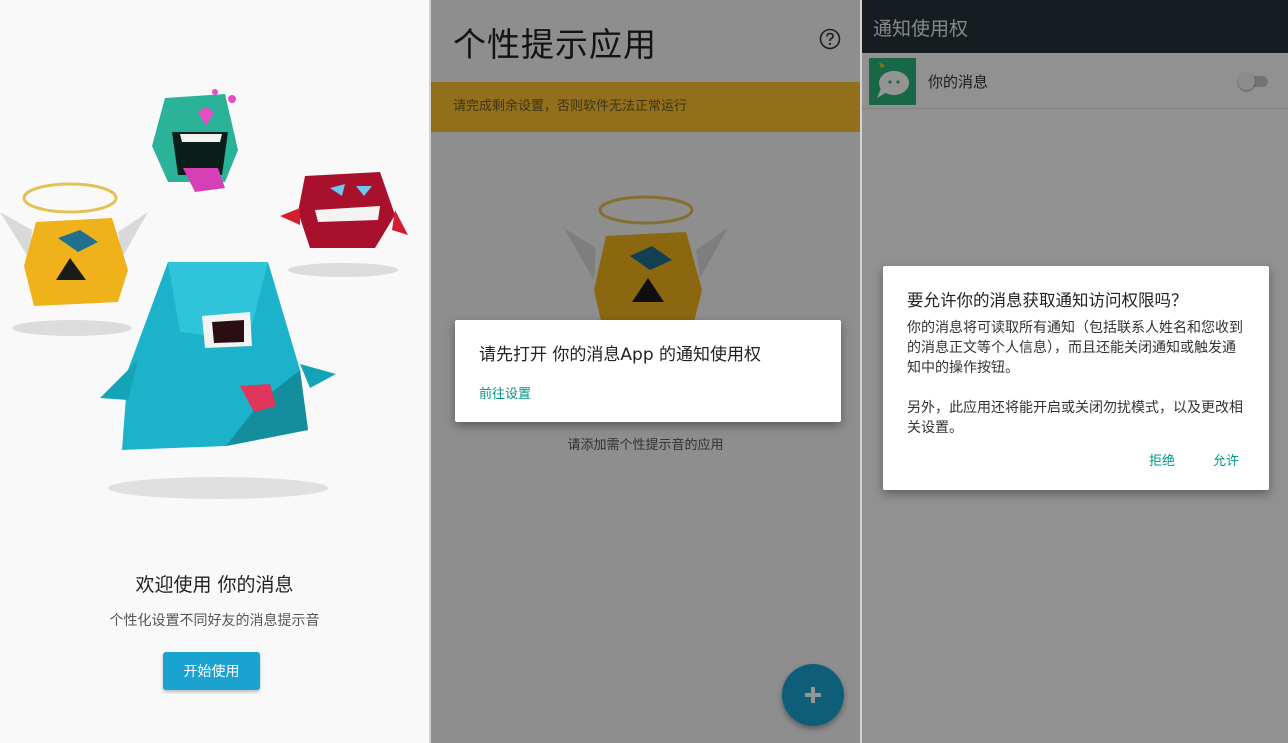 The height and width of the screenshot is (743, 1288). Describe the element at coordinates (195, 140) in the screenshot. I see `green-monster` at that location.